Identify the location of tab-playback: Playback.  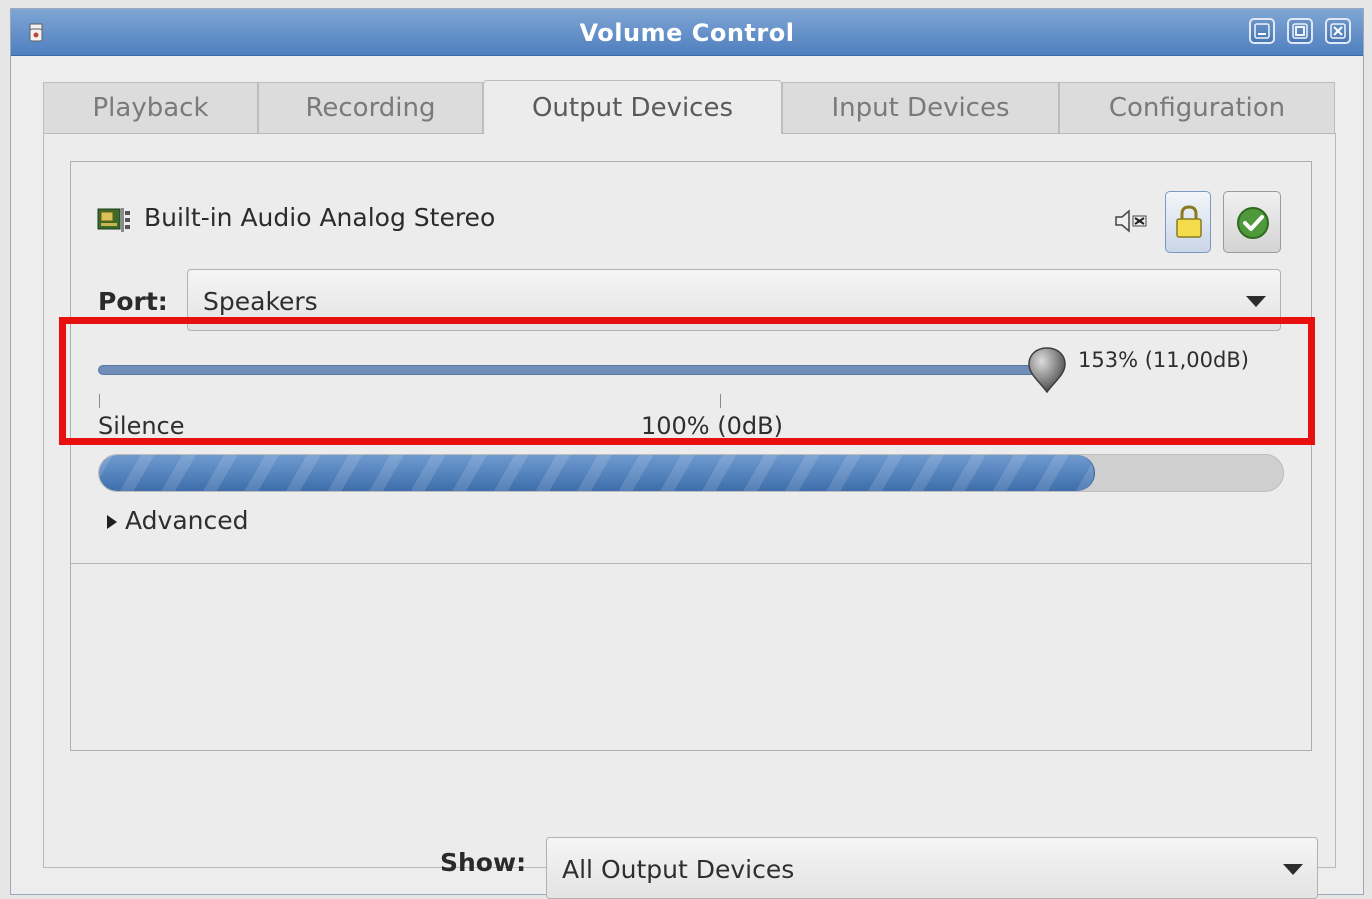
(150, 107).